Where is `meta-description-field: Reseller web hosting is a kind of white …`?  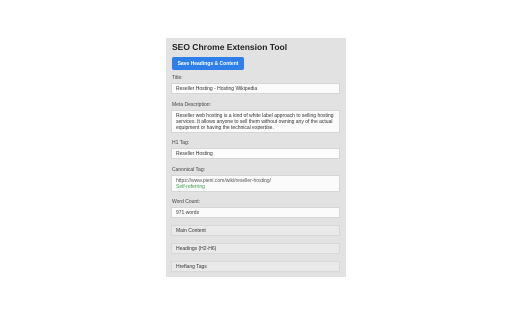 meta-description-field: Reseller web hosting is a kind of white … is located at coordinates (255, 121).